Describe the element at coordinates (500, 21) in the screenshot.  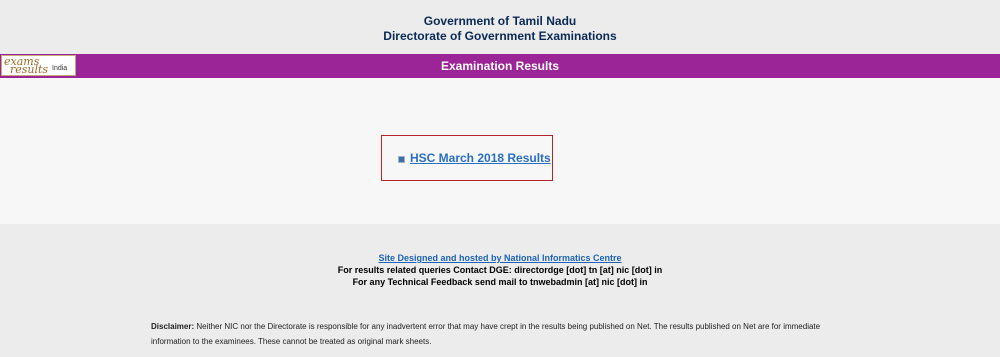
I see `header-government: Government of Tamil Nadu` at that location.